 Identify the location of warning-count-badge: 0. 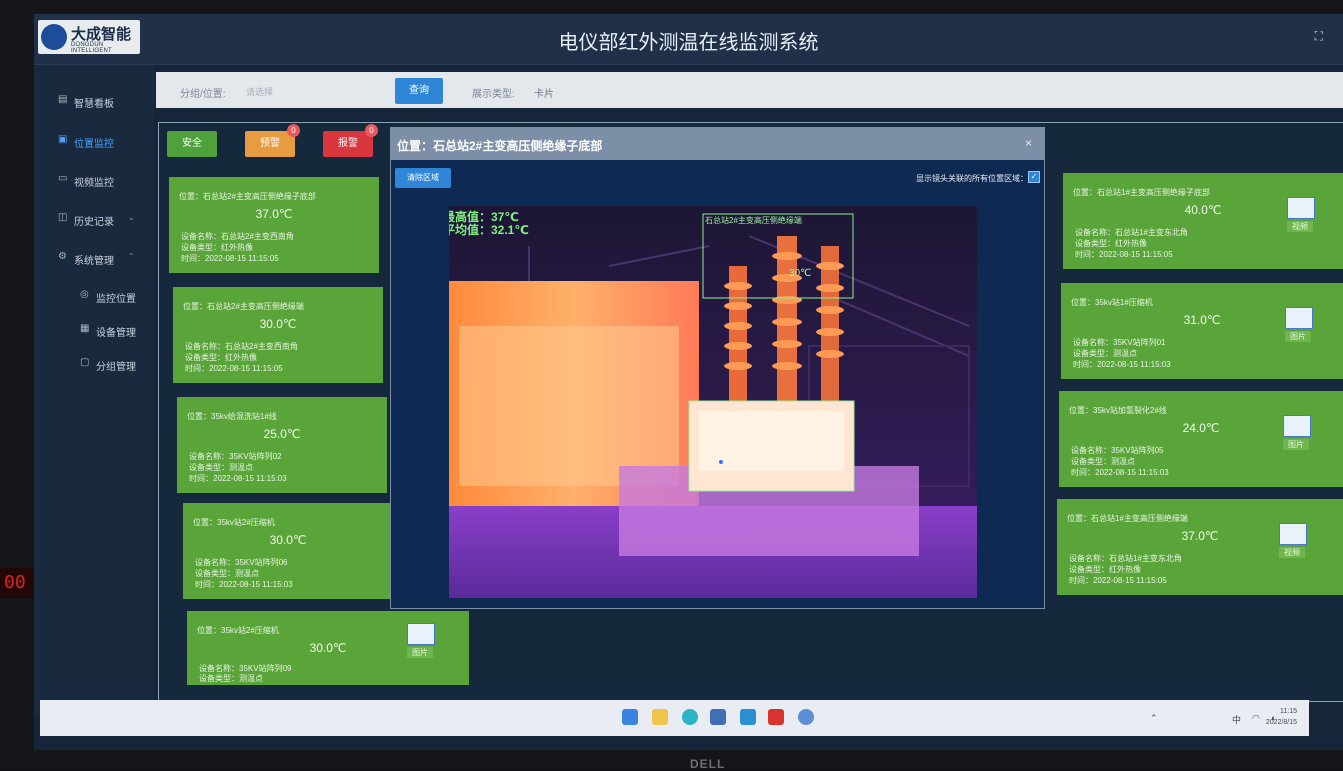
(293, 130).